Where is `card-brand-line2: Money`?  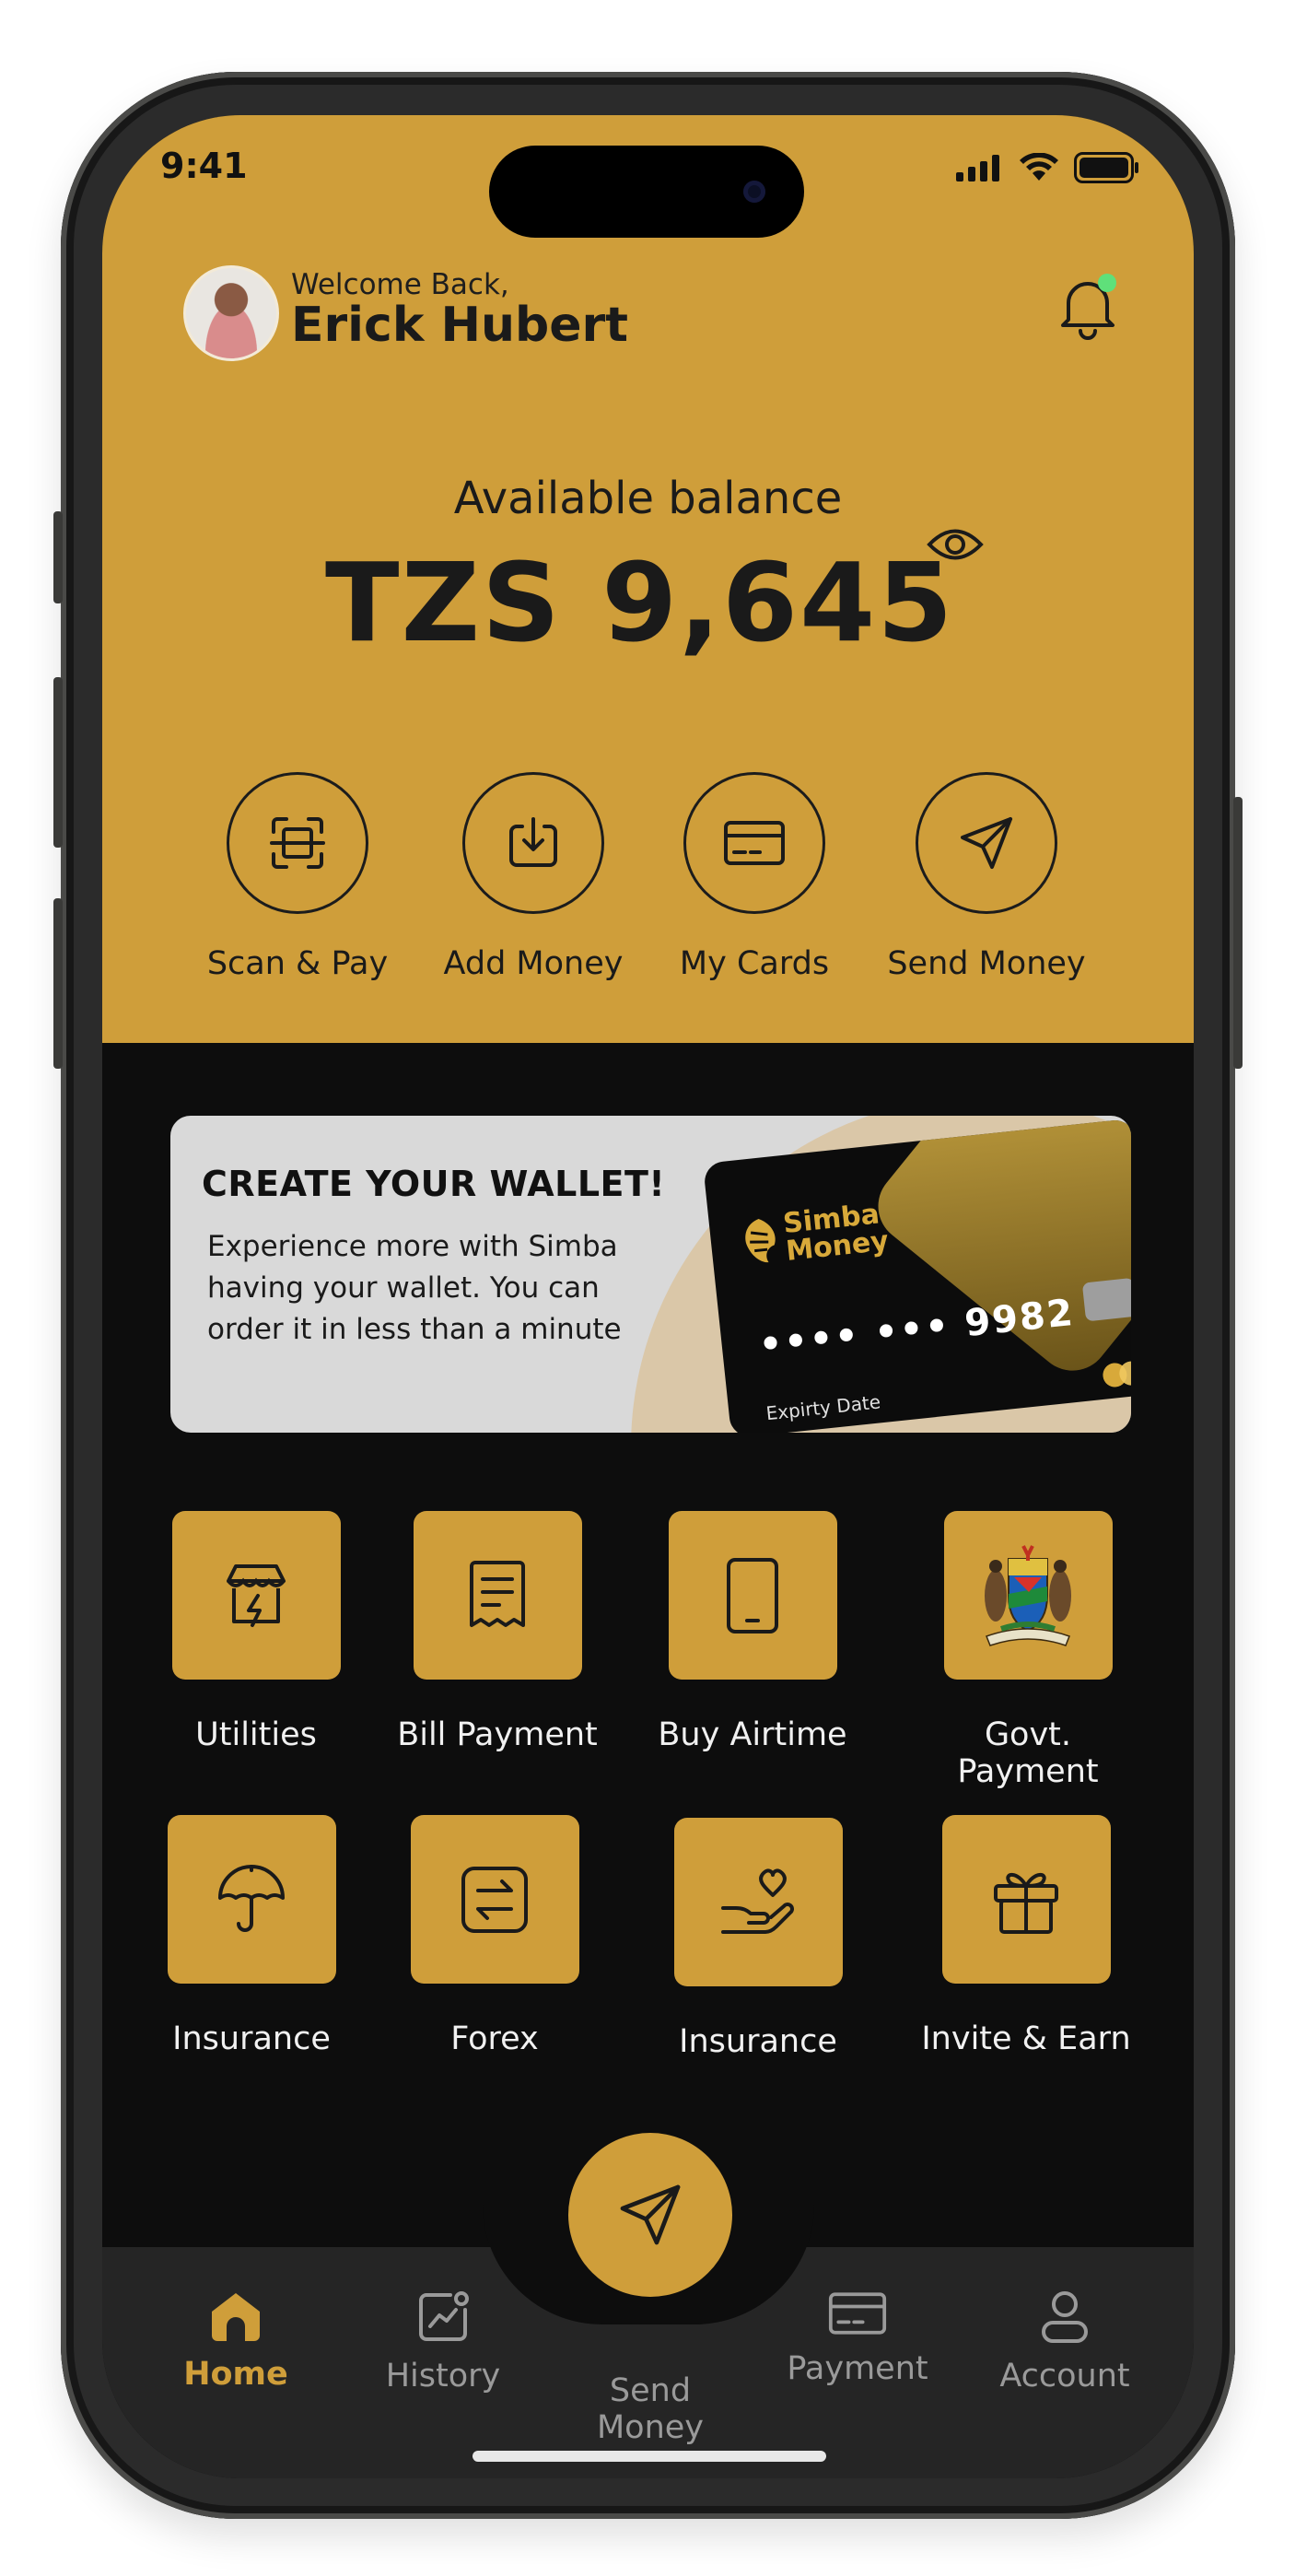 card-brand-line2: Money is located at coordinates (837, 1246).